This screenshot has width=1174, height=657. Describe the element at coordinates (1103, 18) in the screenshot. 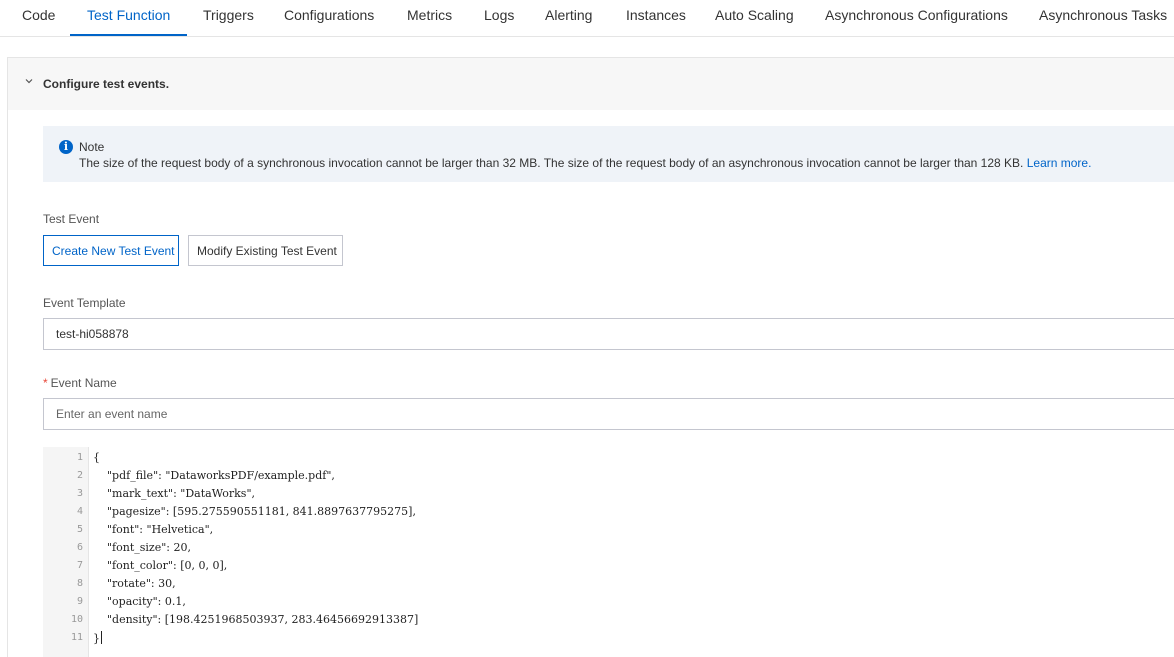

I see `tab-asynchronous-tasks: Asynchronous Tasks` at that location.